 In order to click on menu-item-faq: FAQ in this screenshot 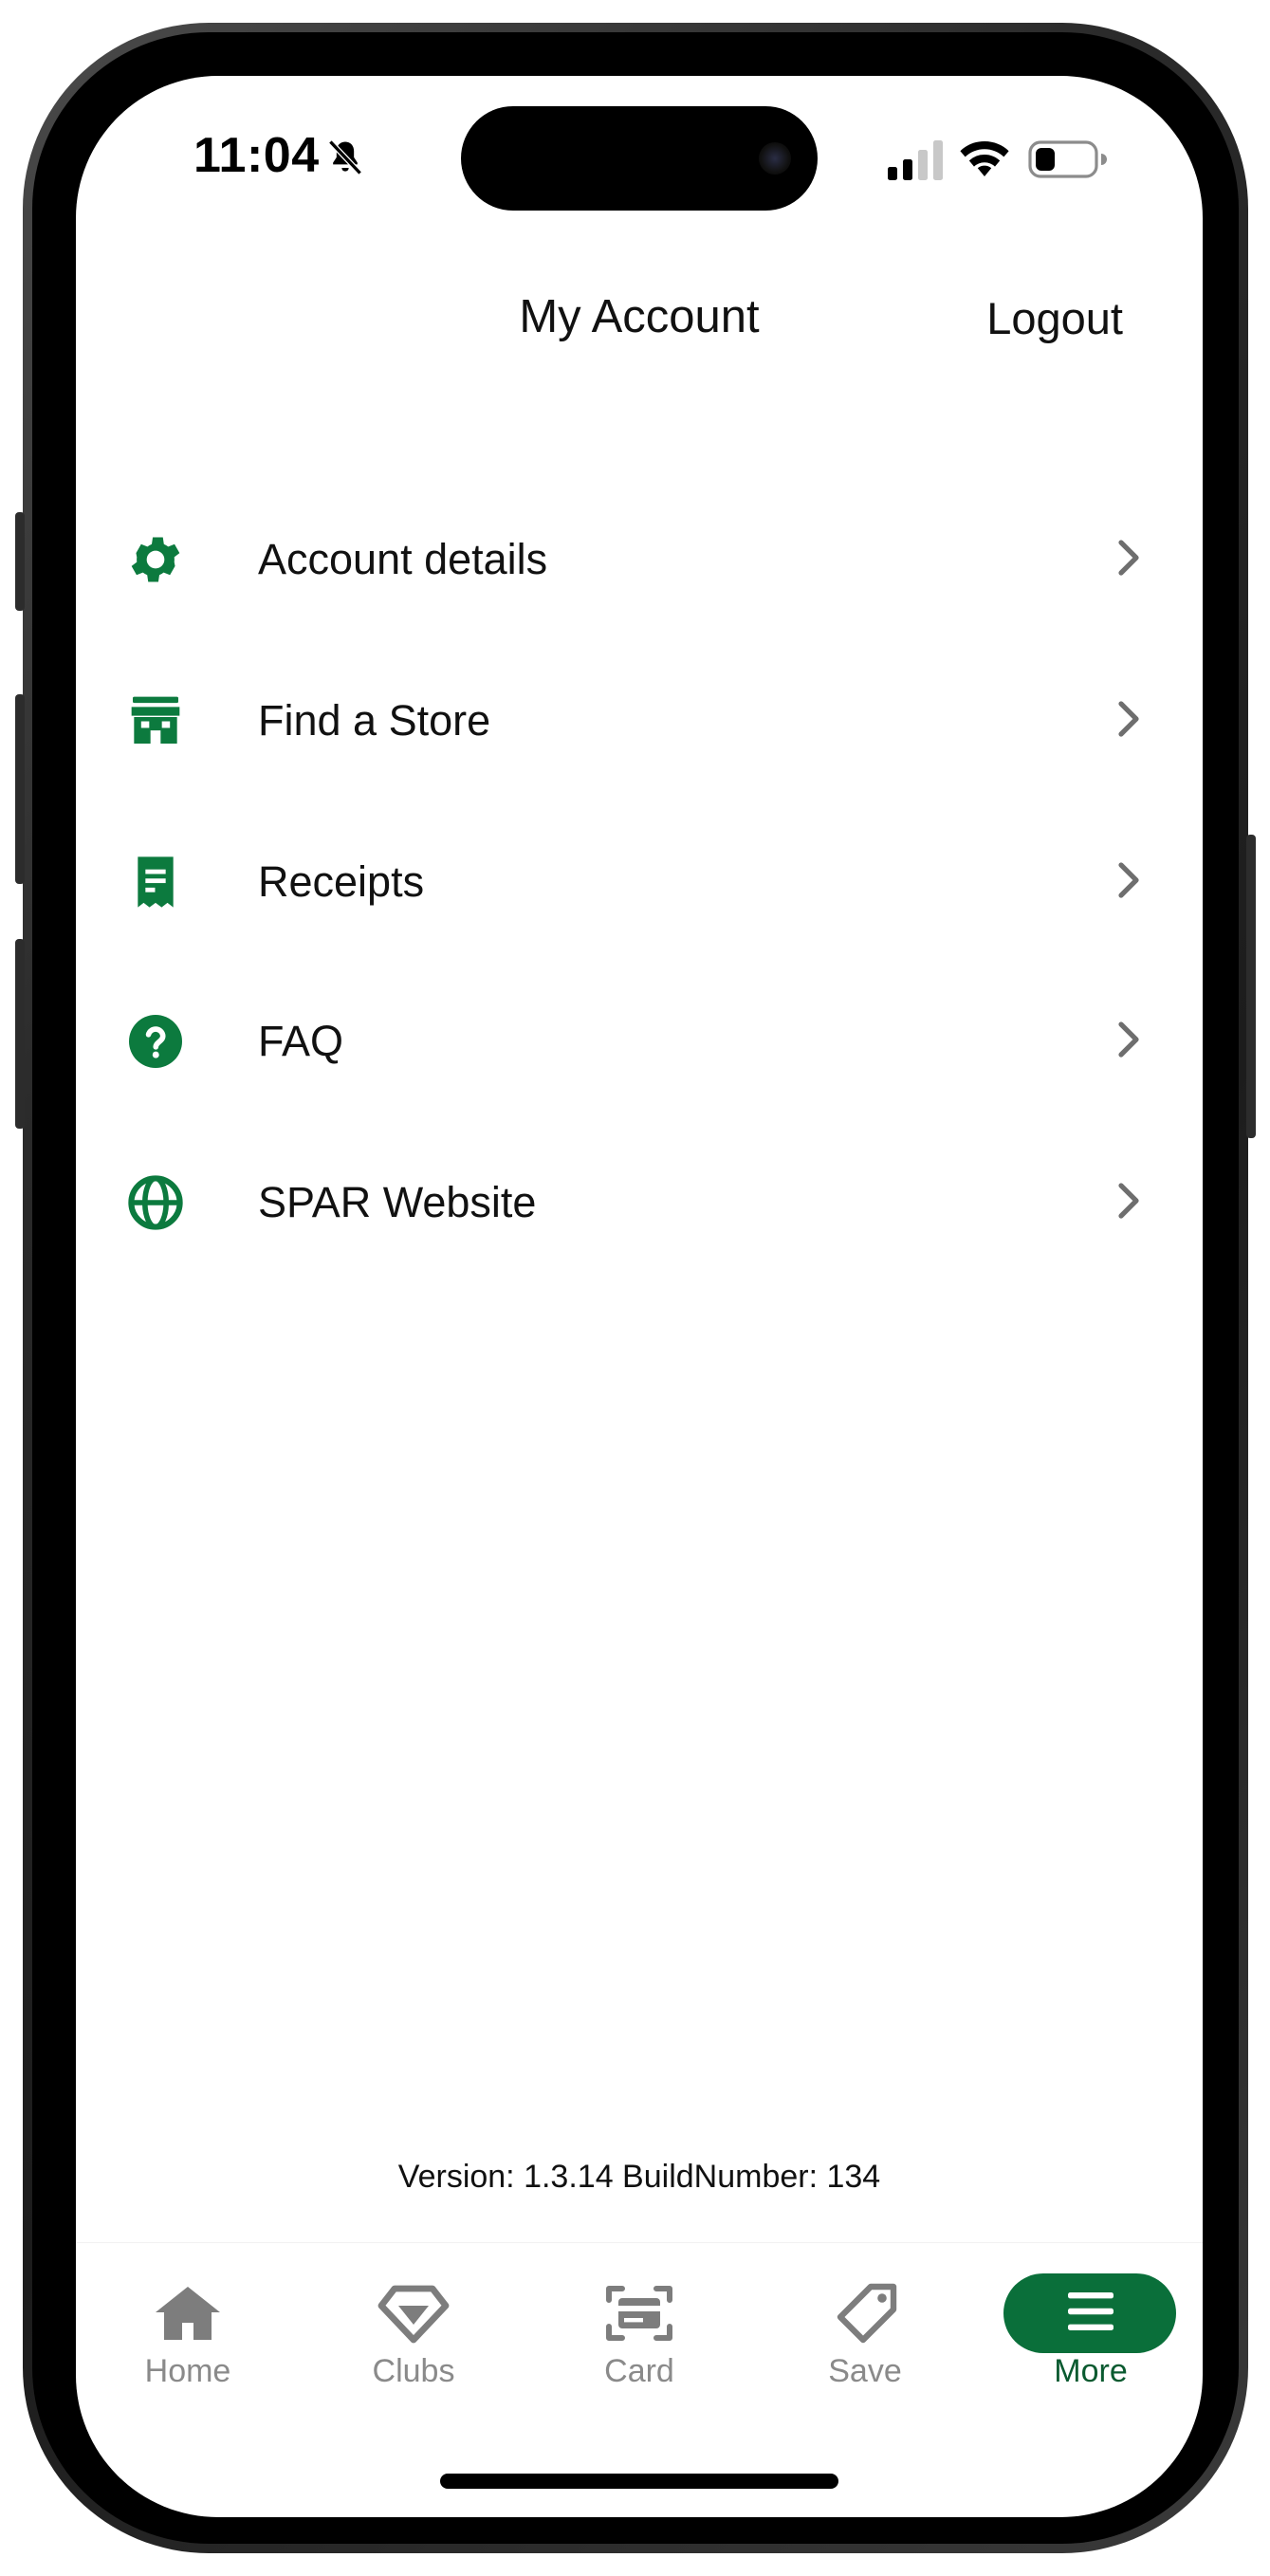, I will do `click(639, 1041)`.